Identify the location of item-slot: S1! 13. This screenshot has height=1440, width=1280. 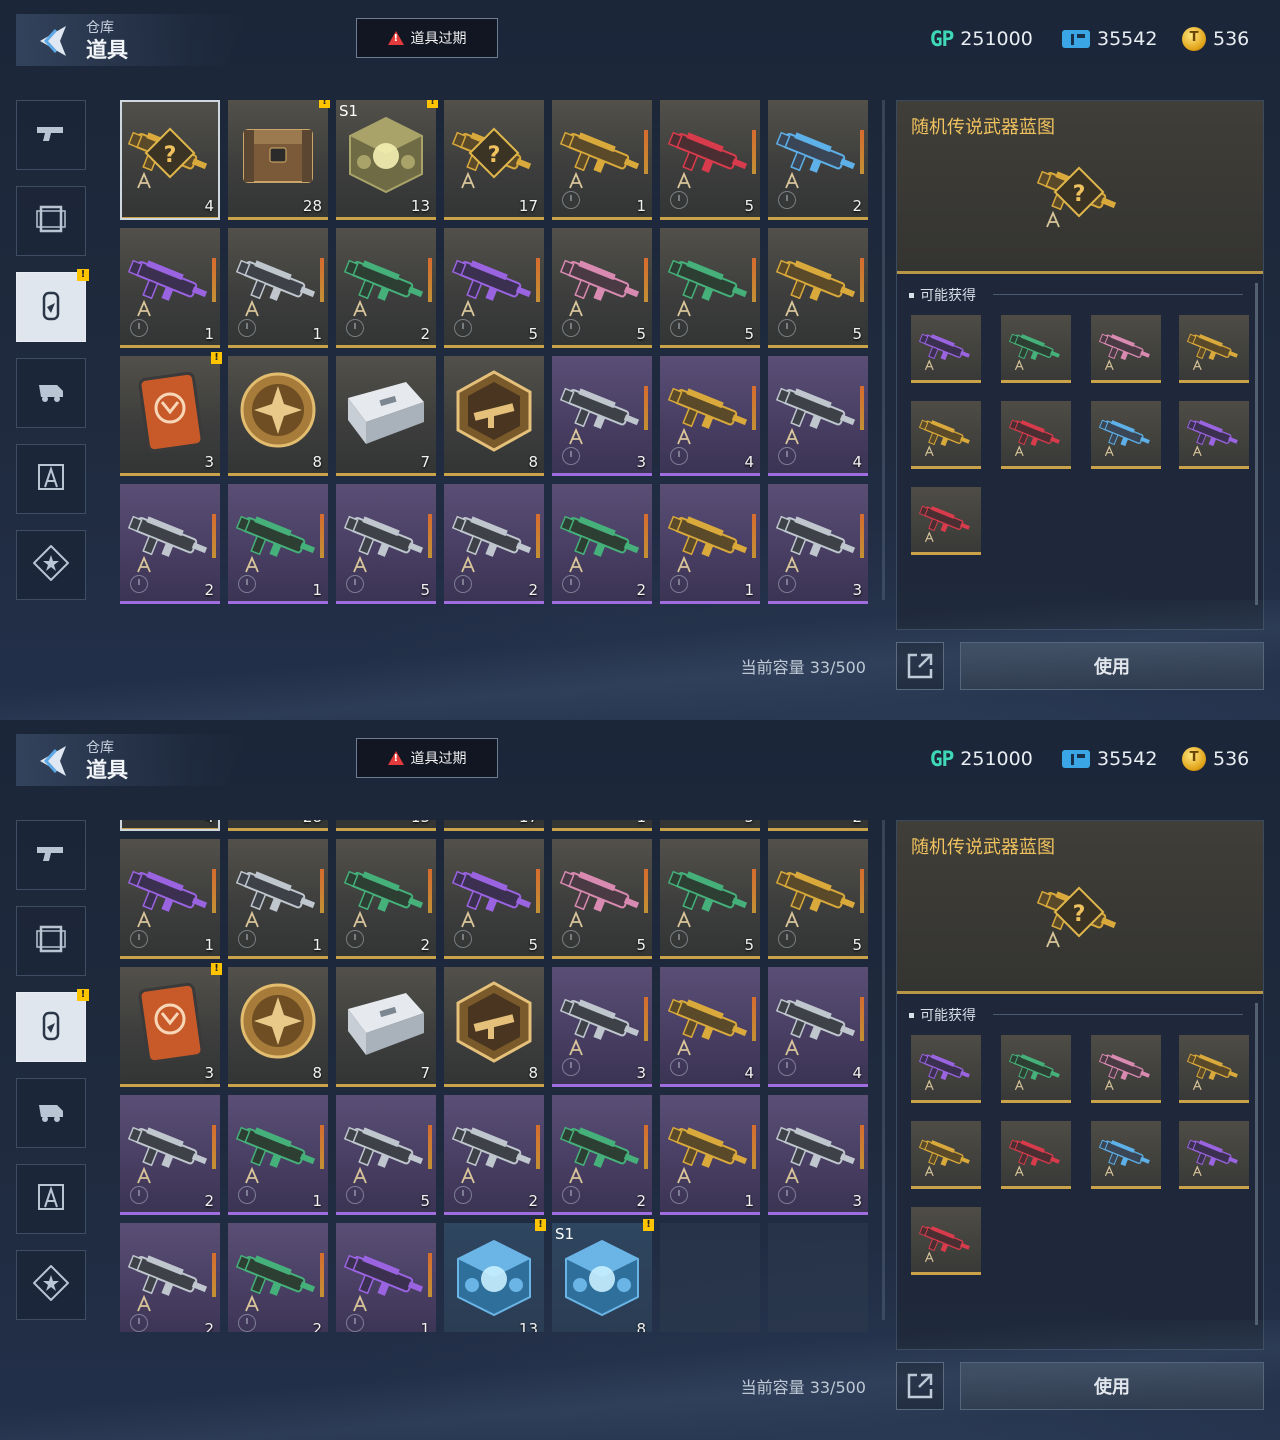
(387, 160).